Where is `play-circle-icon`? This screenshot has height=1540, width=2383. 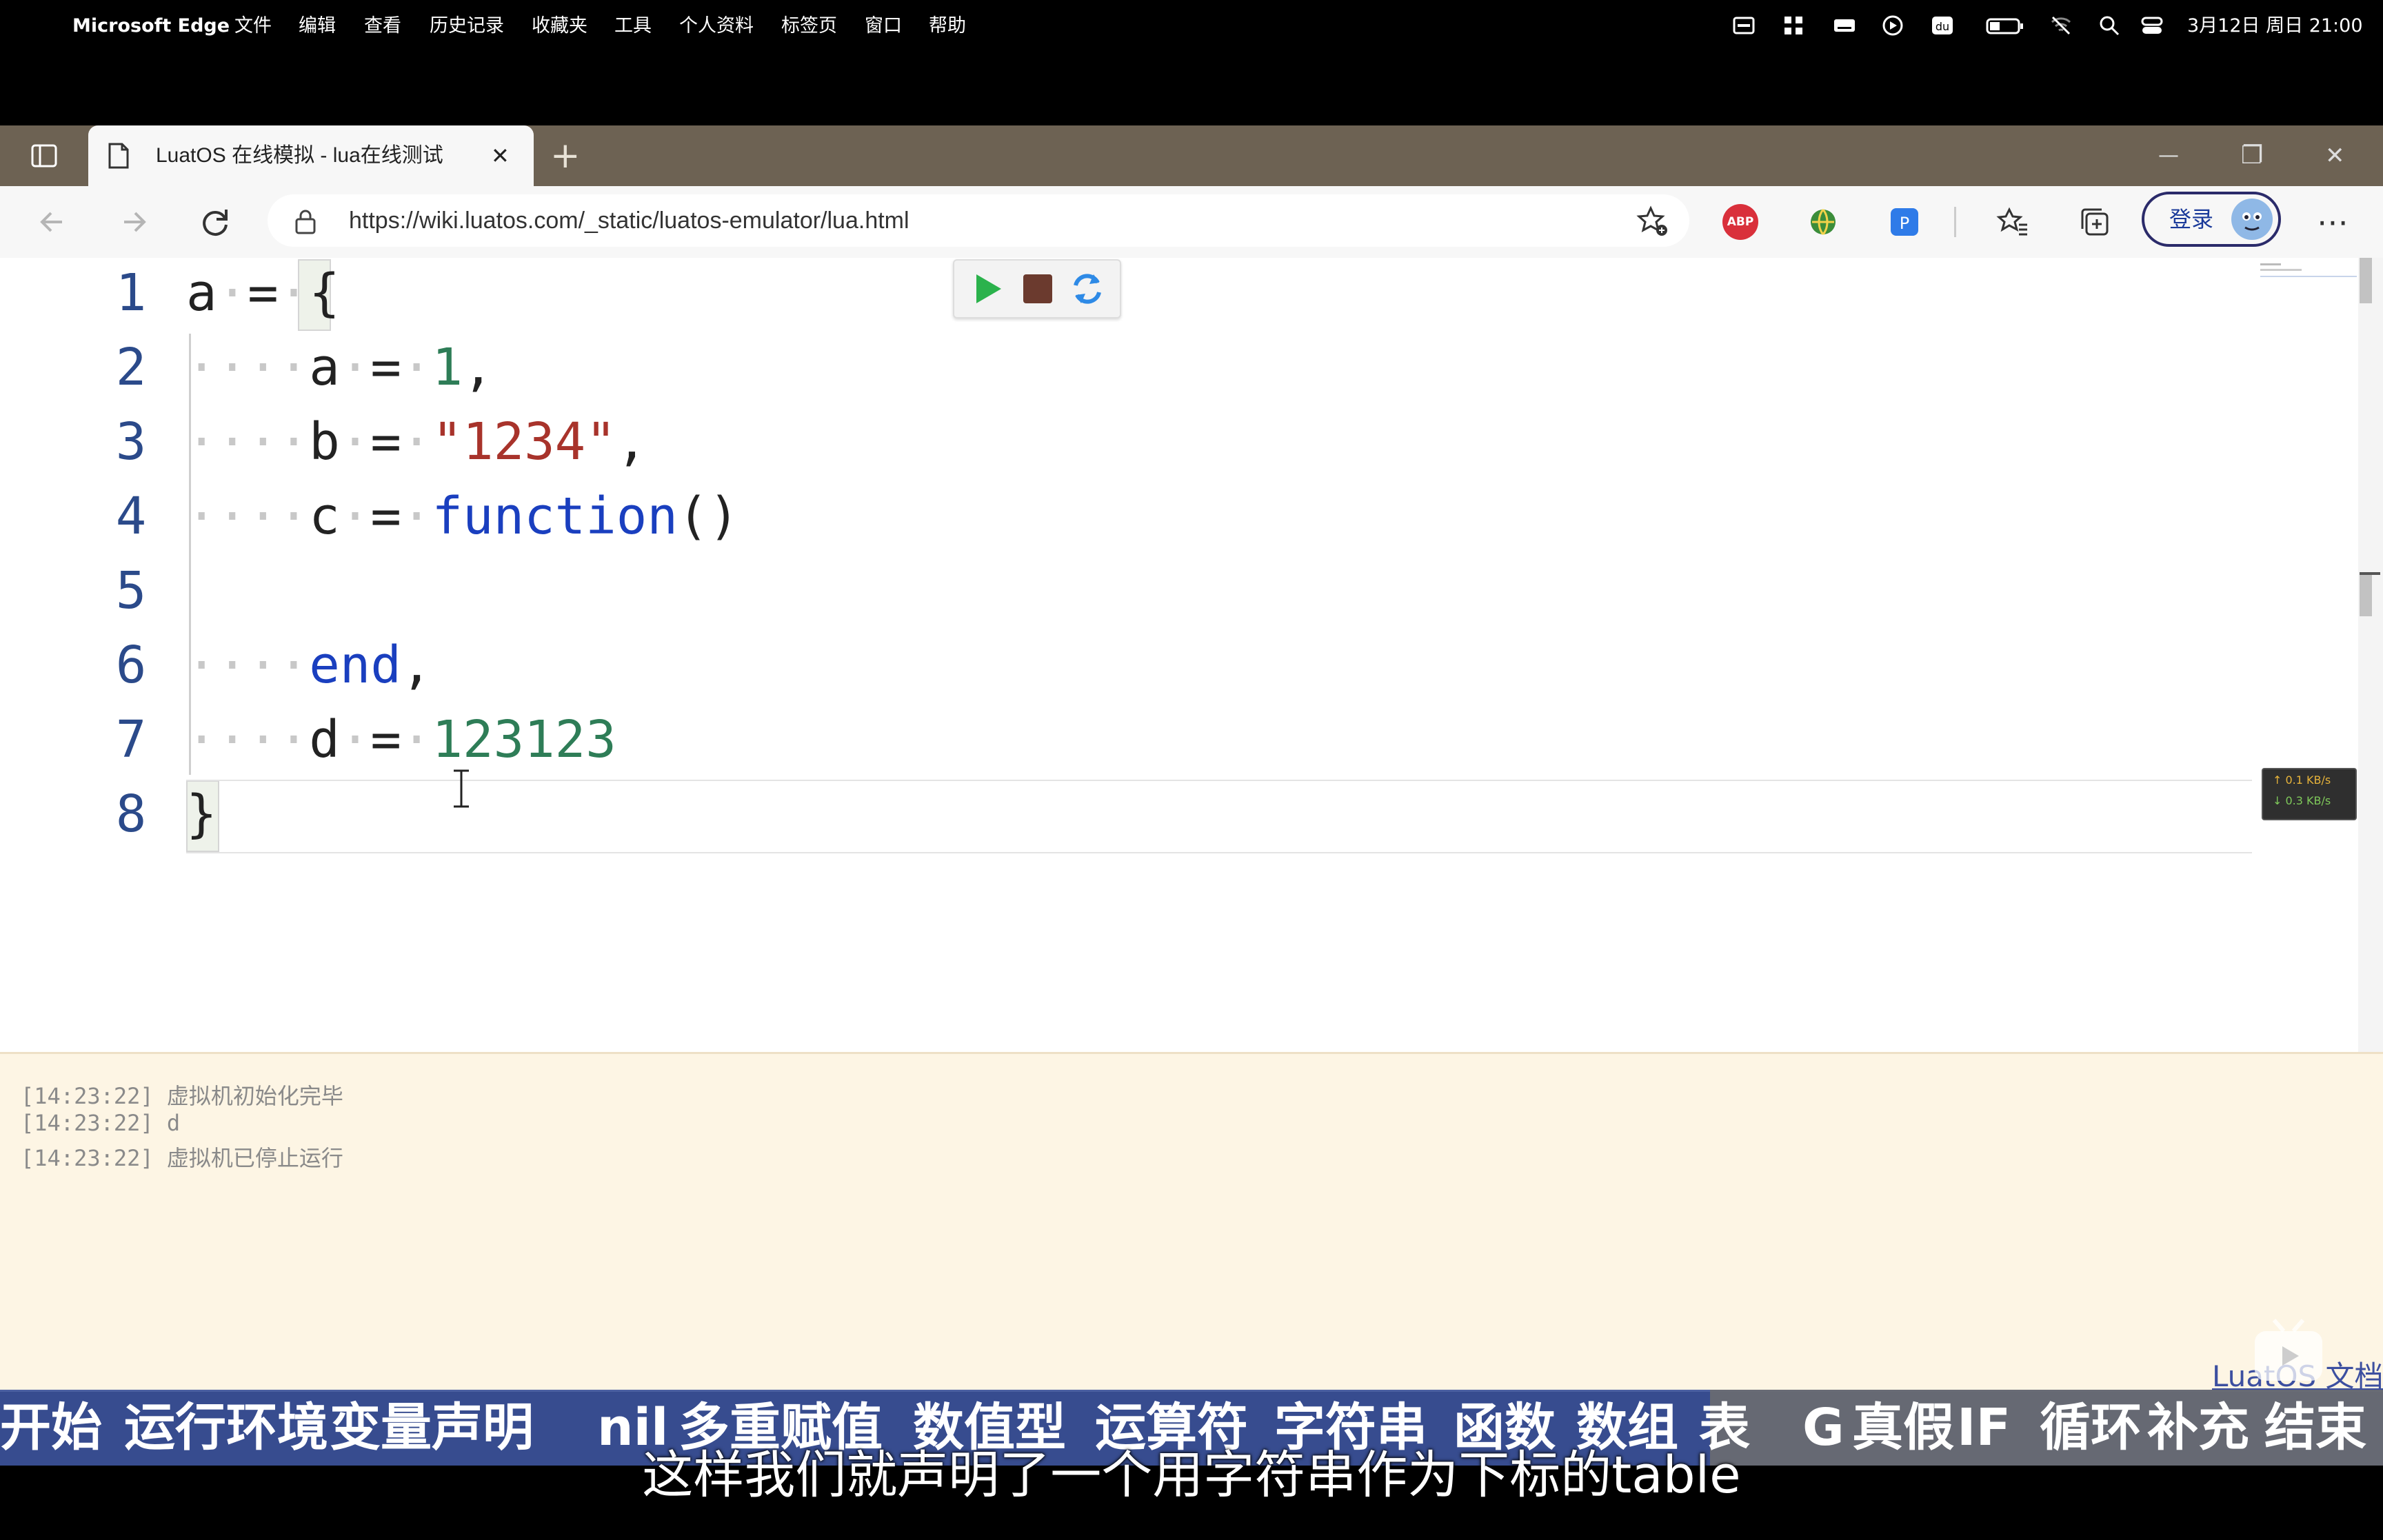
play-circle-icon is located at coordinates (1892, 26).